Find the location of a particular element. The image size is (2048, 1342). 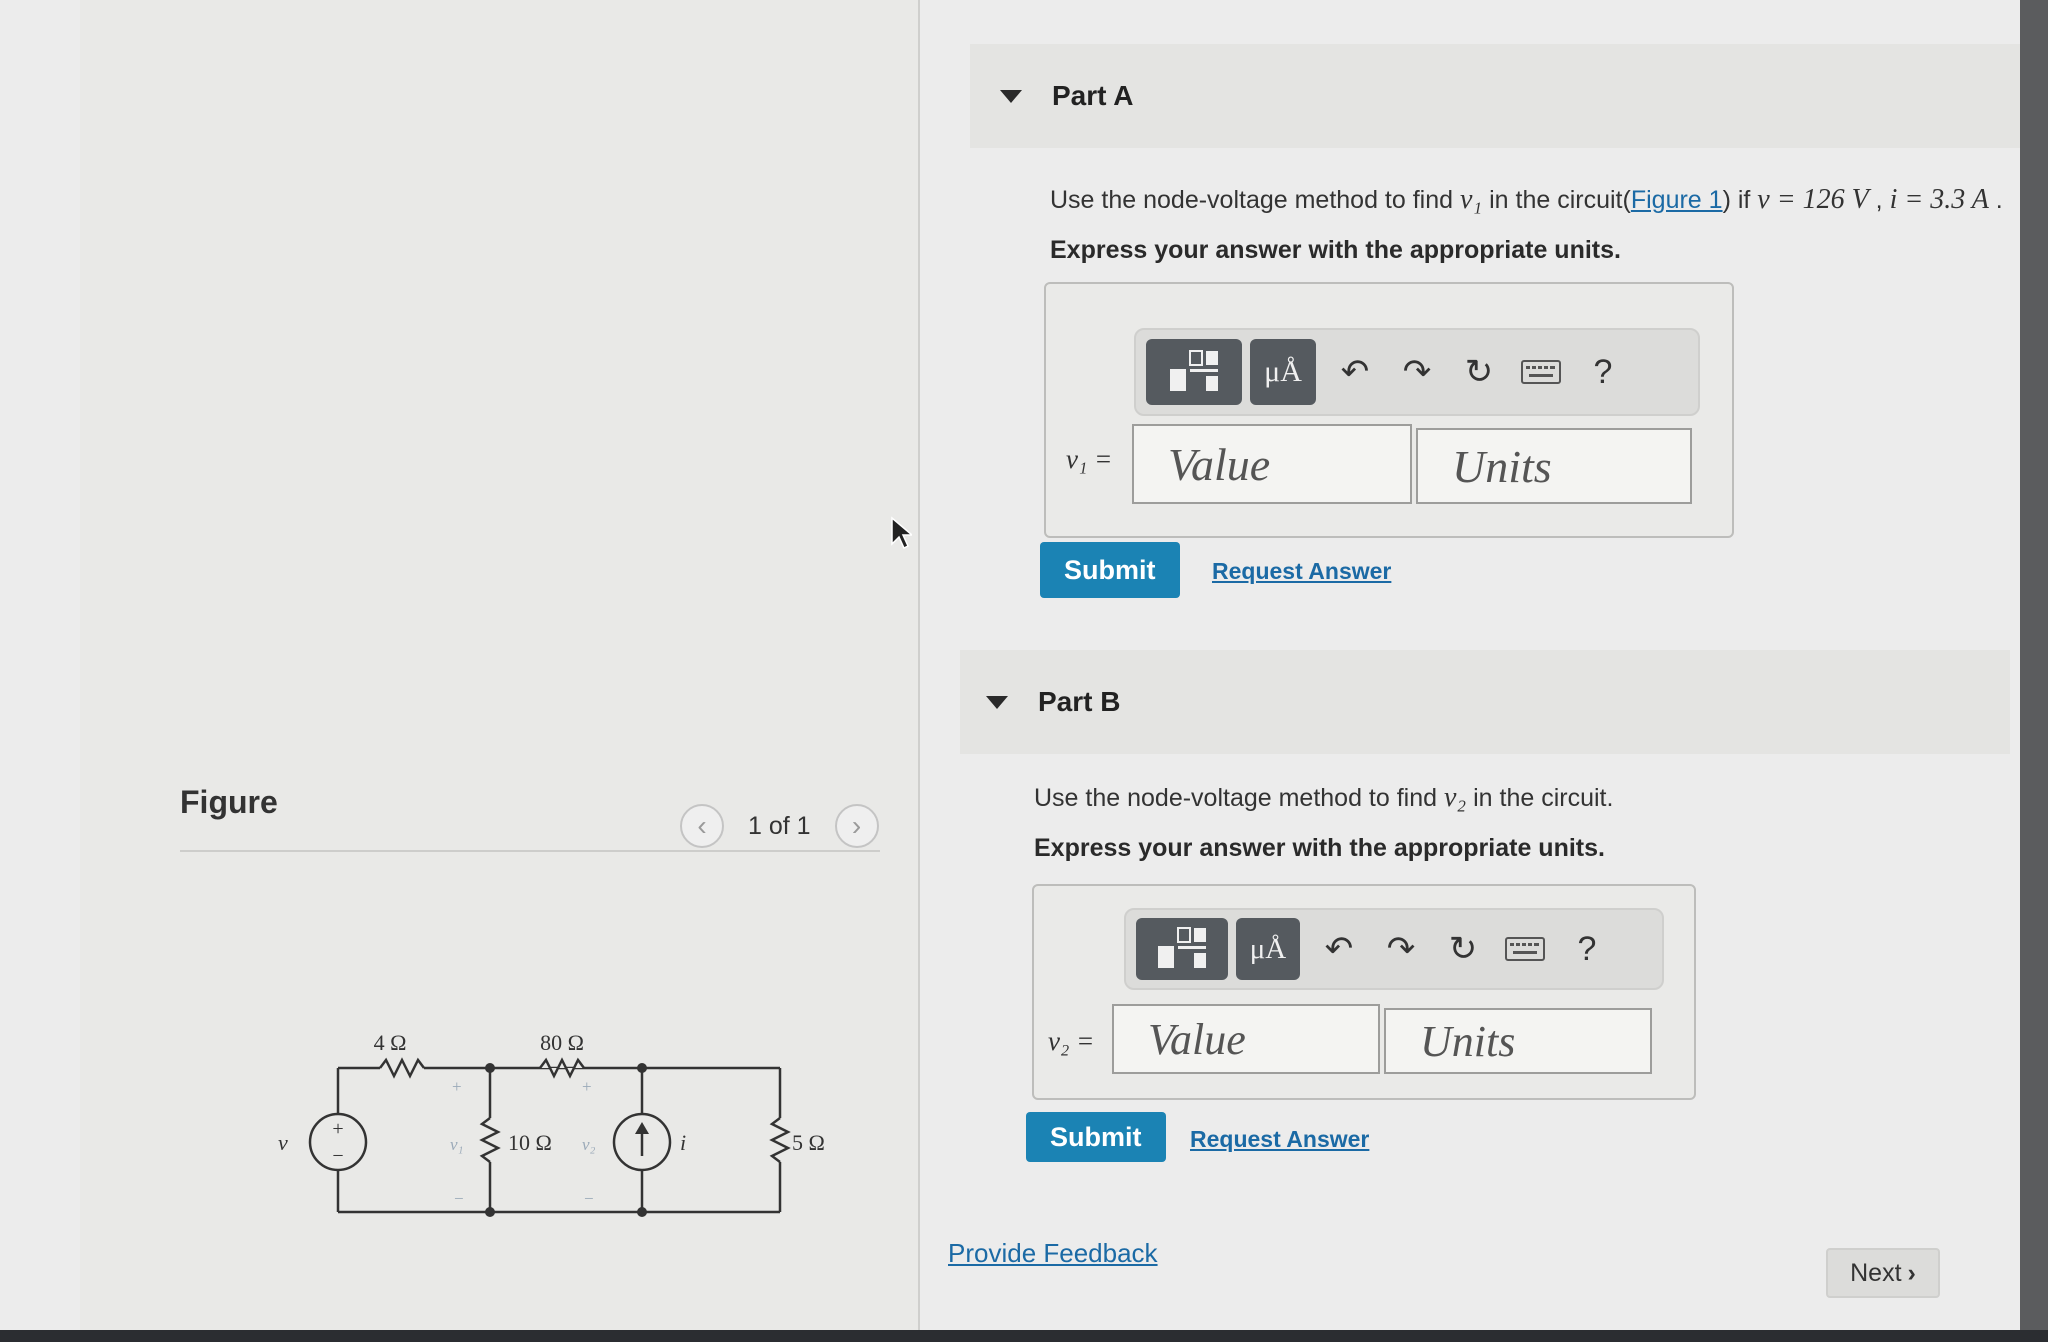

reset-icon: ↻ is located at coordinates (1479, 372).